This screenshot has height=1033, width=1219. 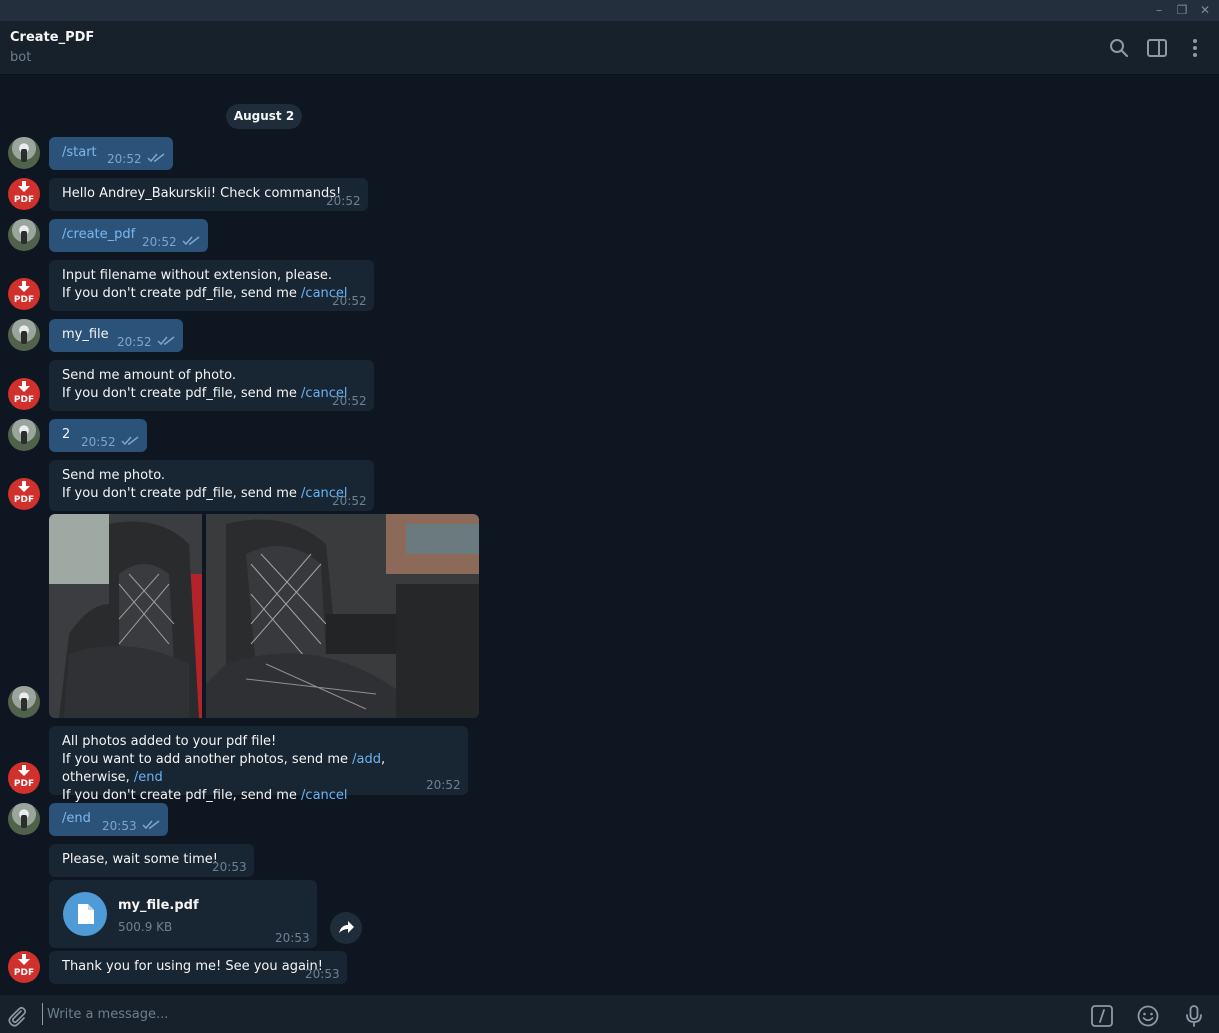 What do you see at coordinates (264, 116) in the screenshot?
I see `date-divider: August 2` at bounding box center [264, 116].